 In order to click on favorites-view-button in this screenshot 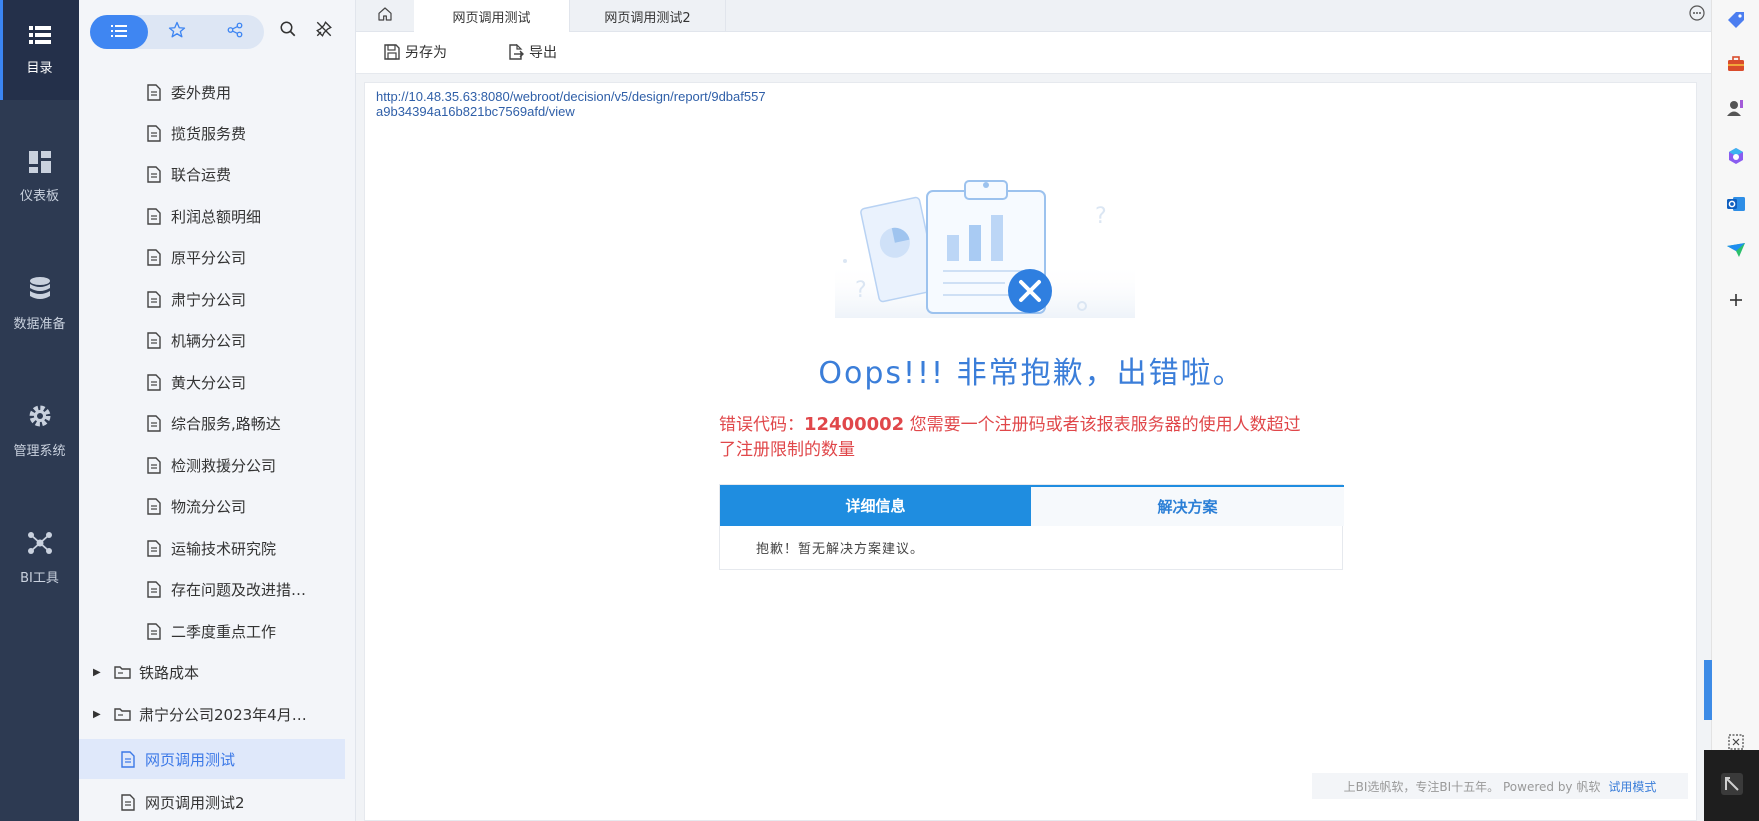, I will do `click(177, 32)`.